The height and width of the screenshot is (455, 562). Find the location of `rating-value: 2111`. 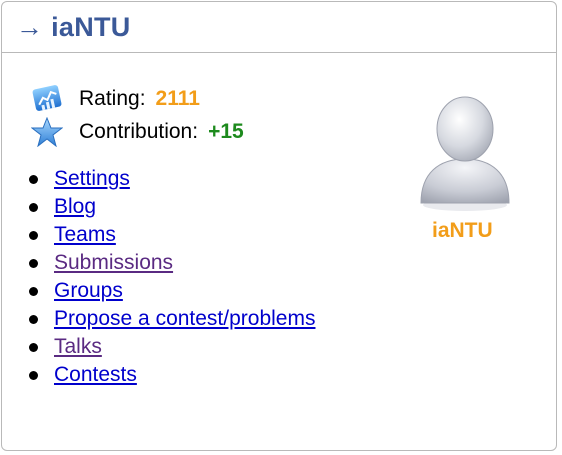

rating-value: 2111 is located at coordinates (177, 98).